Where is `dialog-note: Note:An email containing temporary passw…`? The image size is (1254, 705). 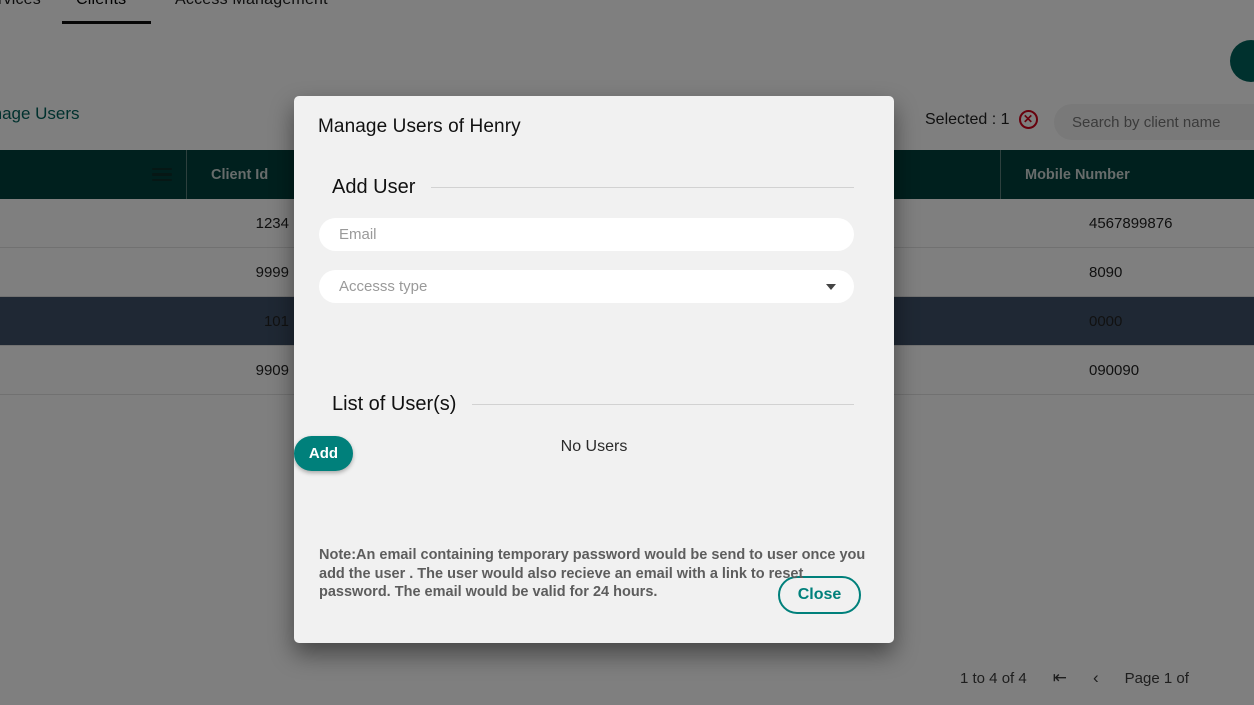
dialog-note: Note:An email containing temporary passw… is located at coordinates (592, 573).